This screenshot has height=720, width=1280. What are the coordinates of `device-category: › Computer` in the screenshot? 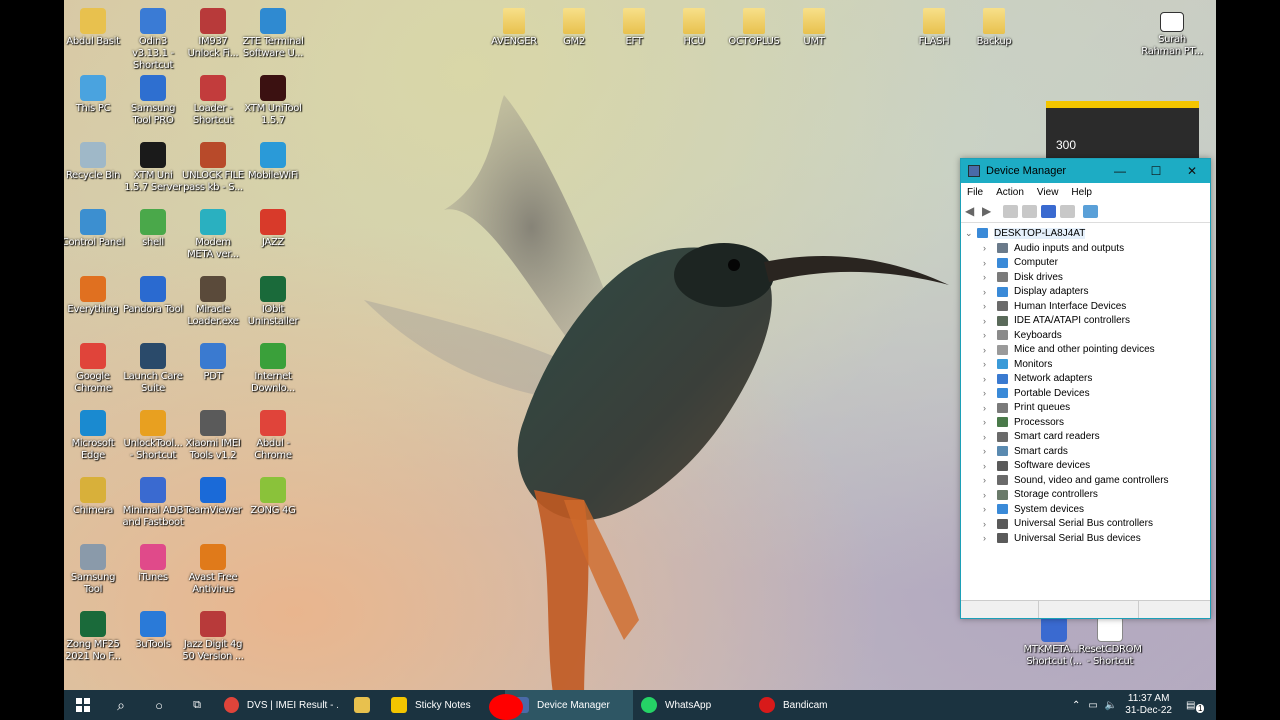 It's located at (1085, 263).